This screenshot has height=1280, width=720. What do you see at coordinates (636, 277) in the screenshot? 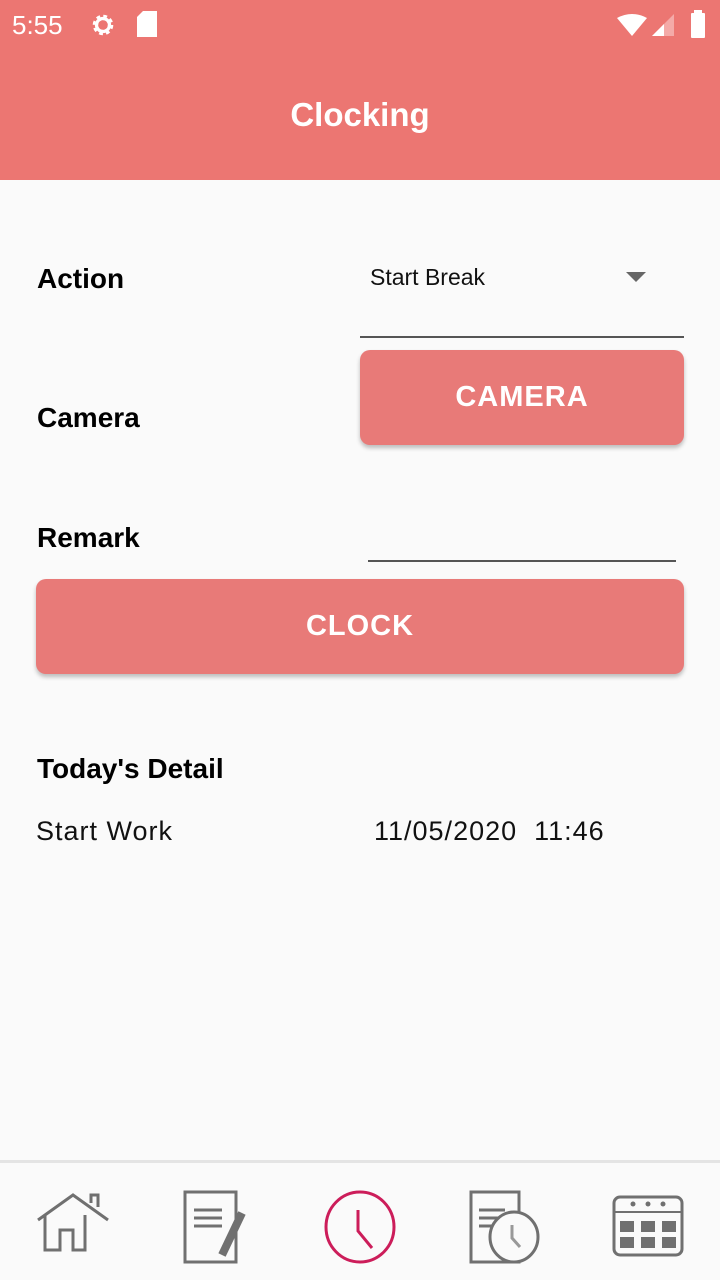
I see `caret-down-icon` at bounding box center [636, 277].